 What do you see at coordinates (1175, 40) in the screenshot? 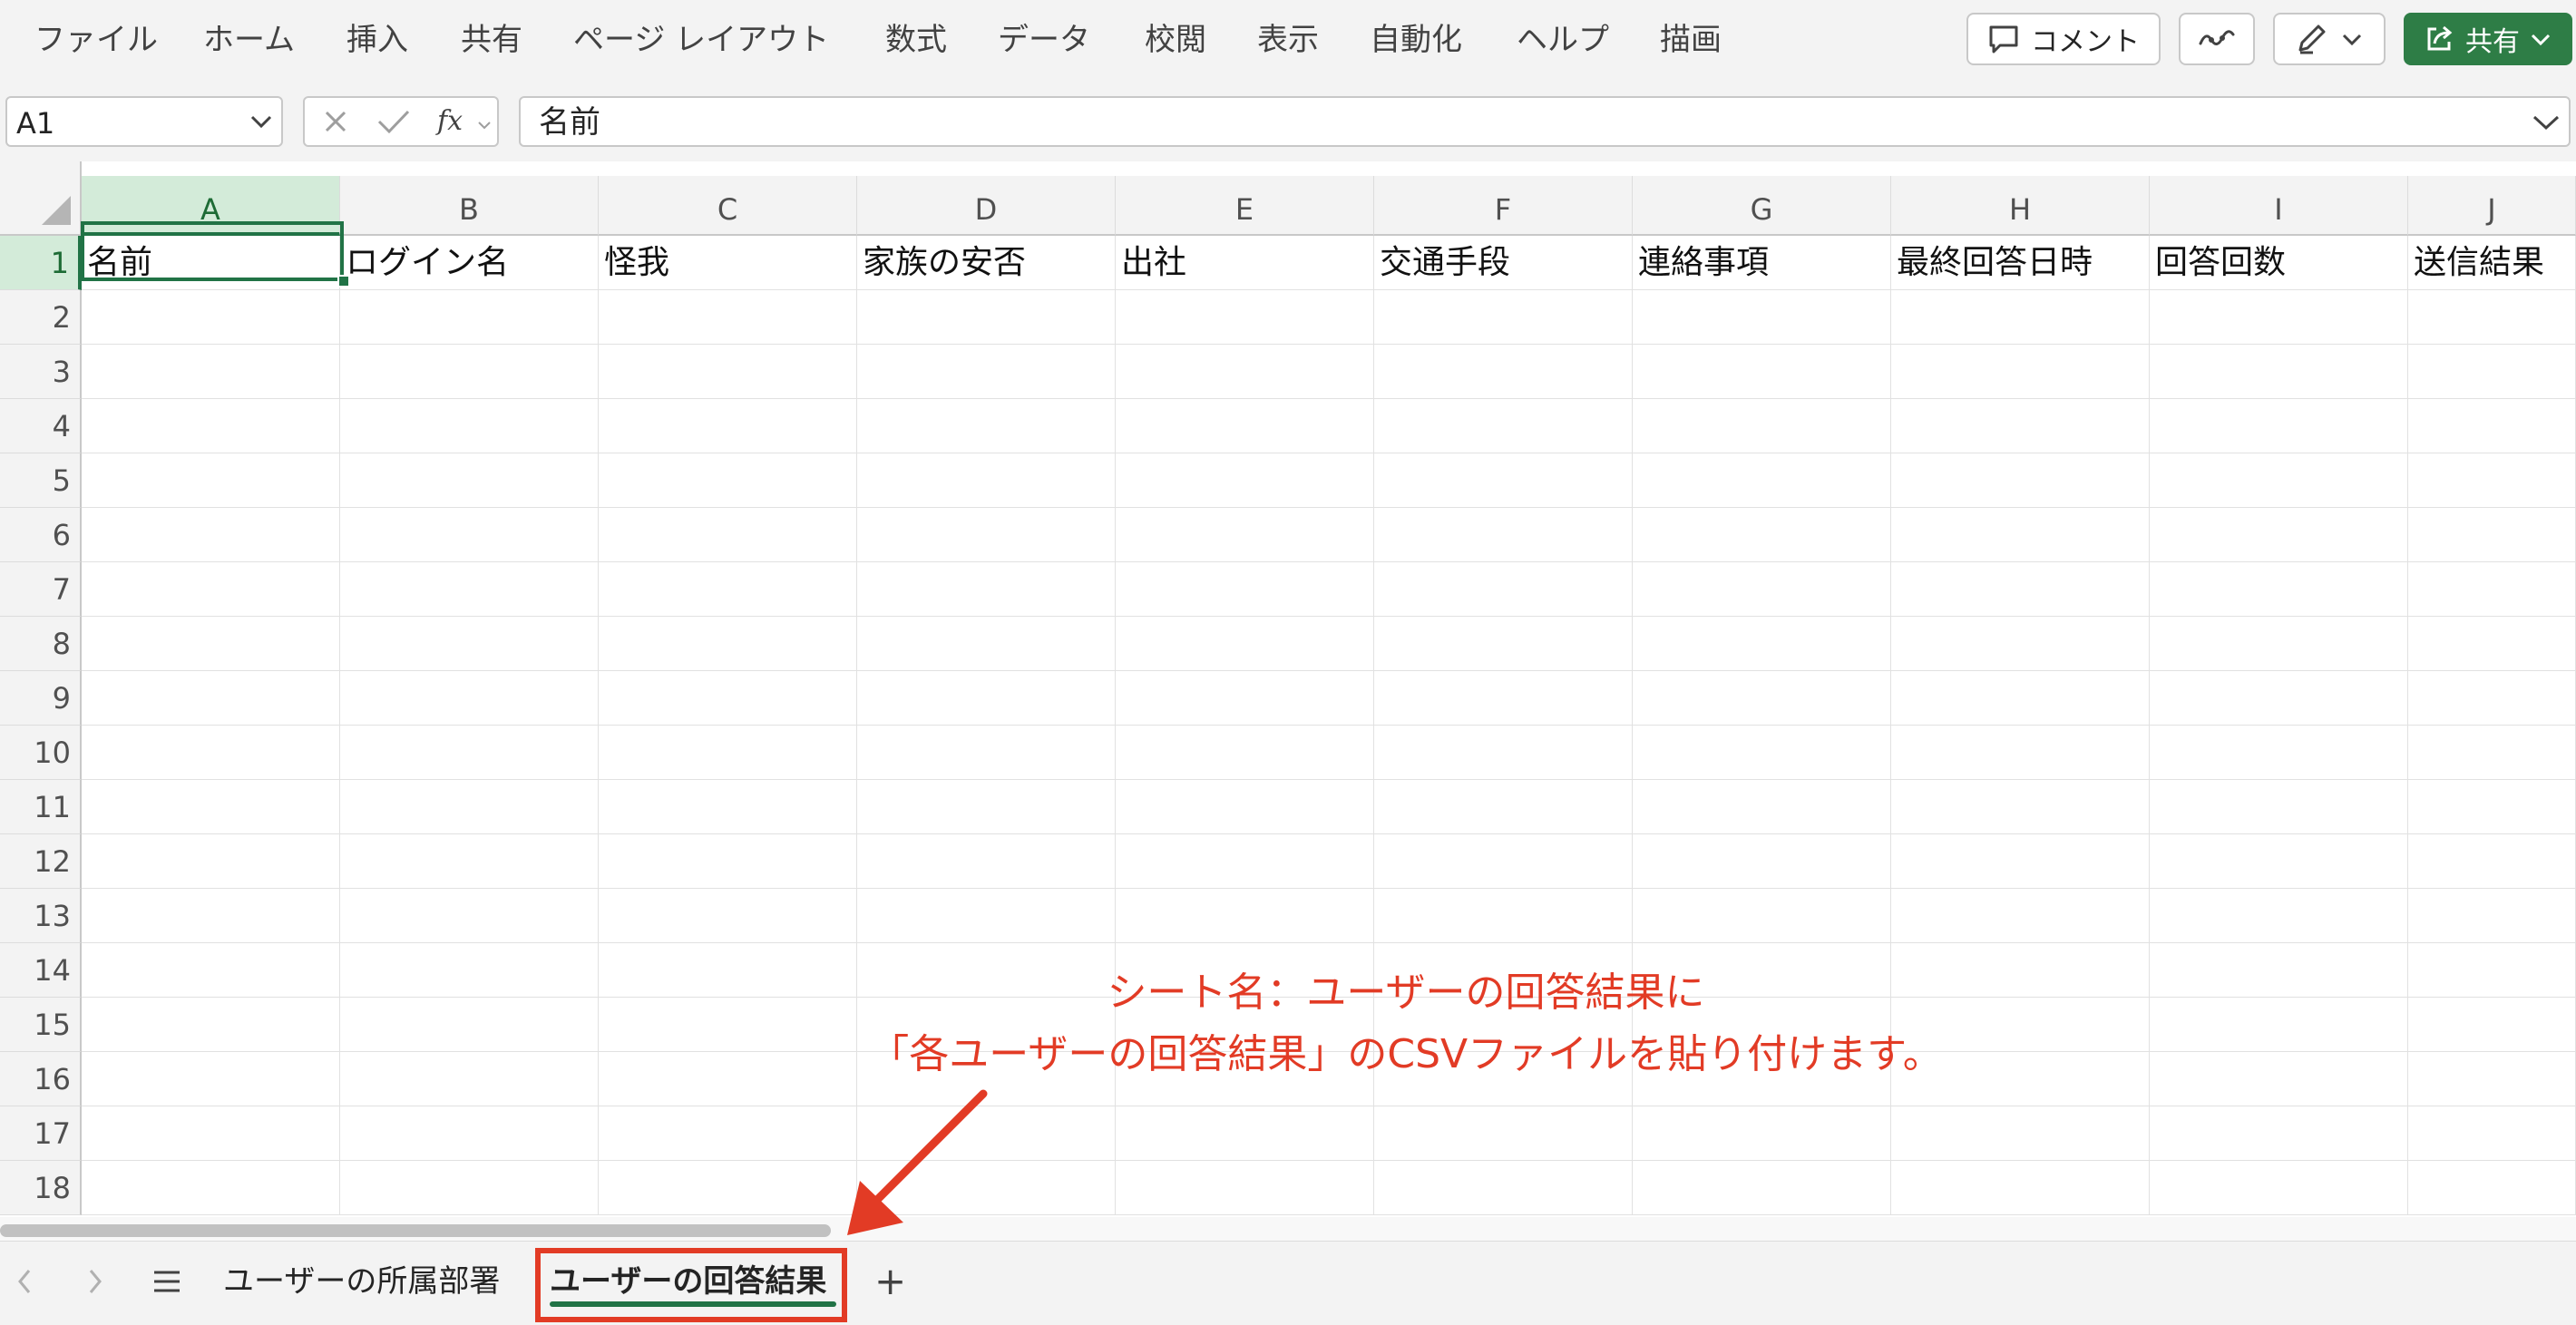
I see `menu-review: 校閲` at bounding box center [1175, 40].